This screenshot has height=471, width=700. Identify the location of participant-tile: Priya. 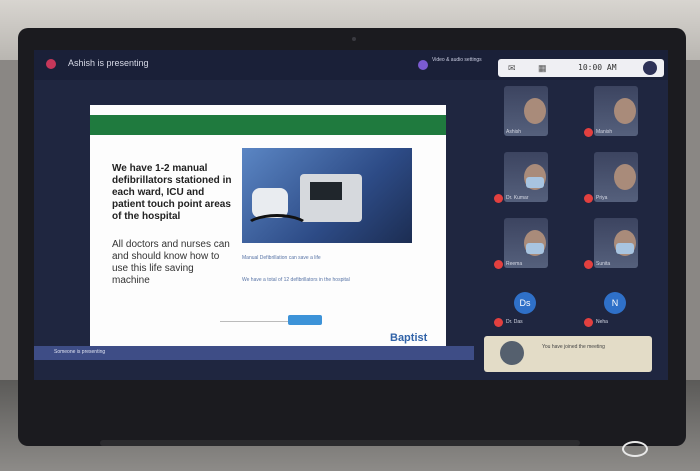
(614, 181).